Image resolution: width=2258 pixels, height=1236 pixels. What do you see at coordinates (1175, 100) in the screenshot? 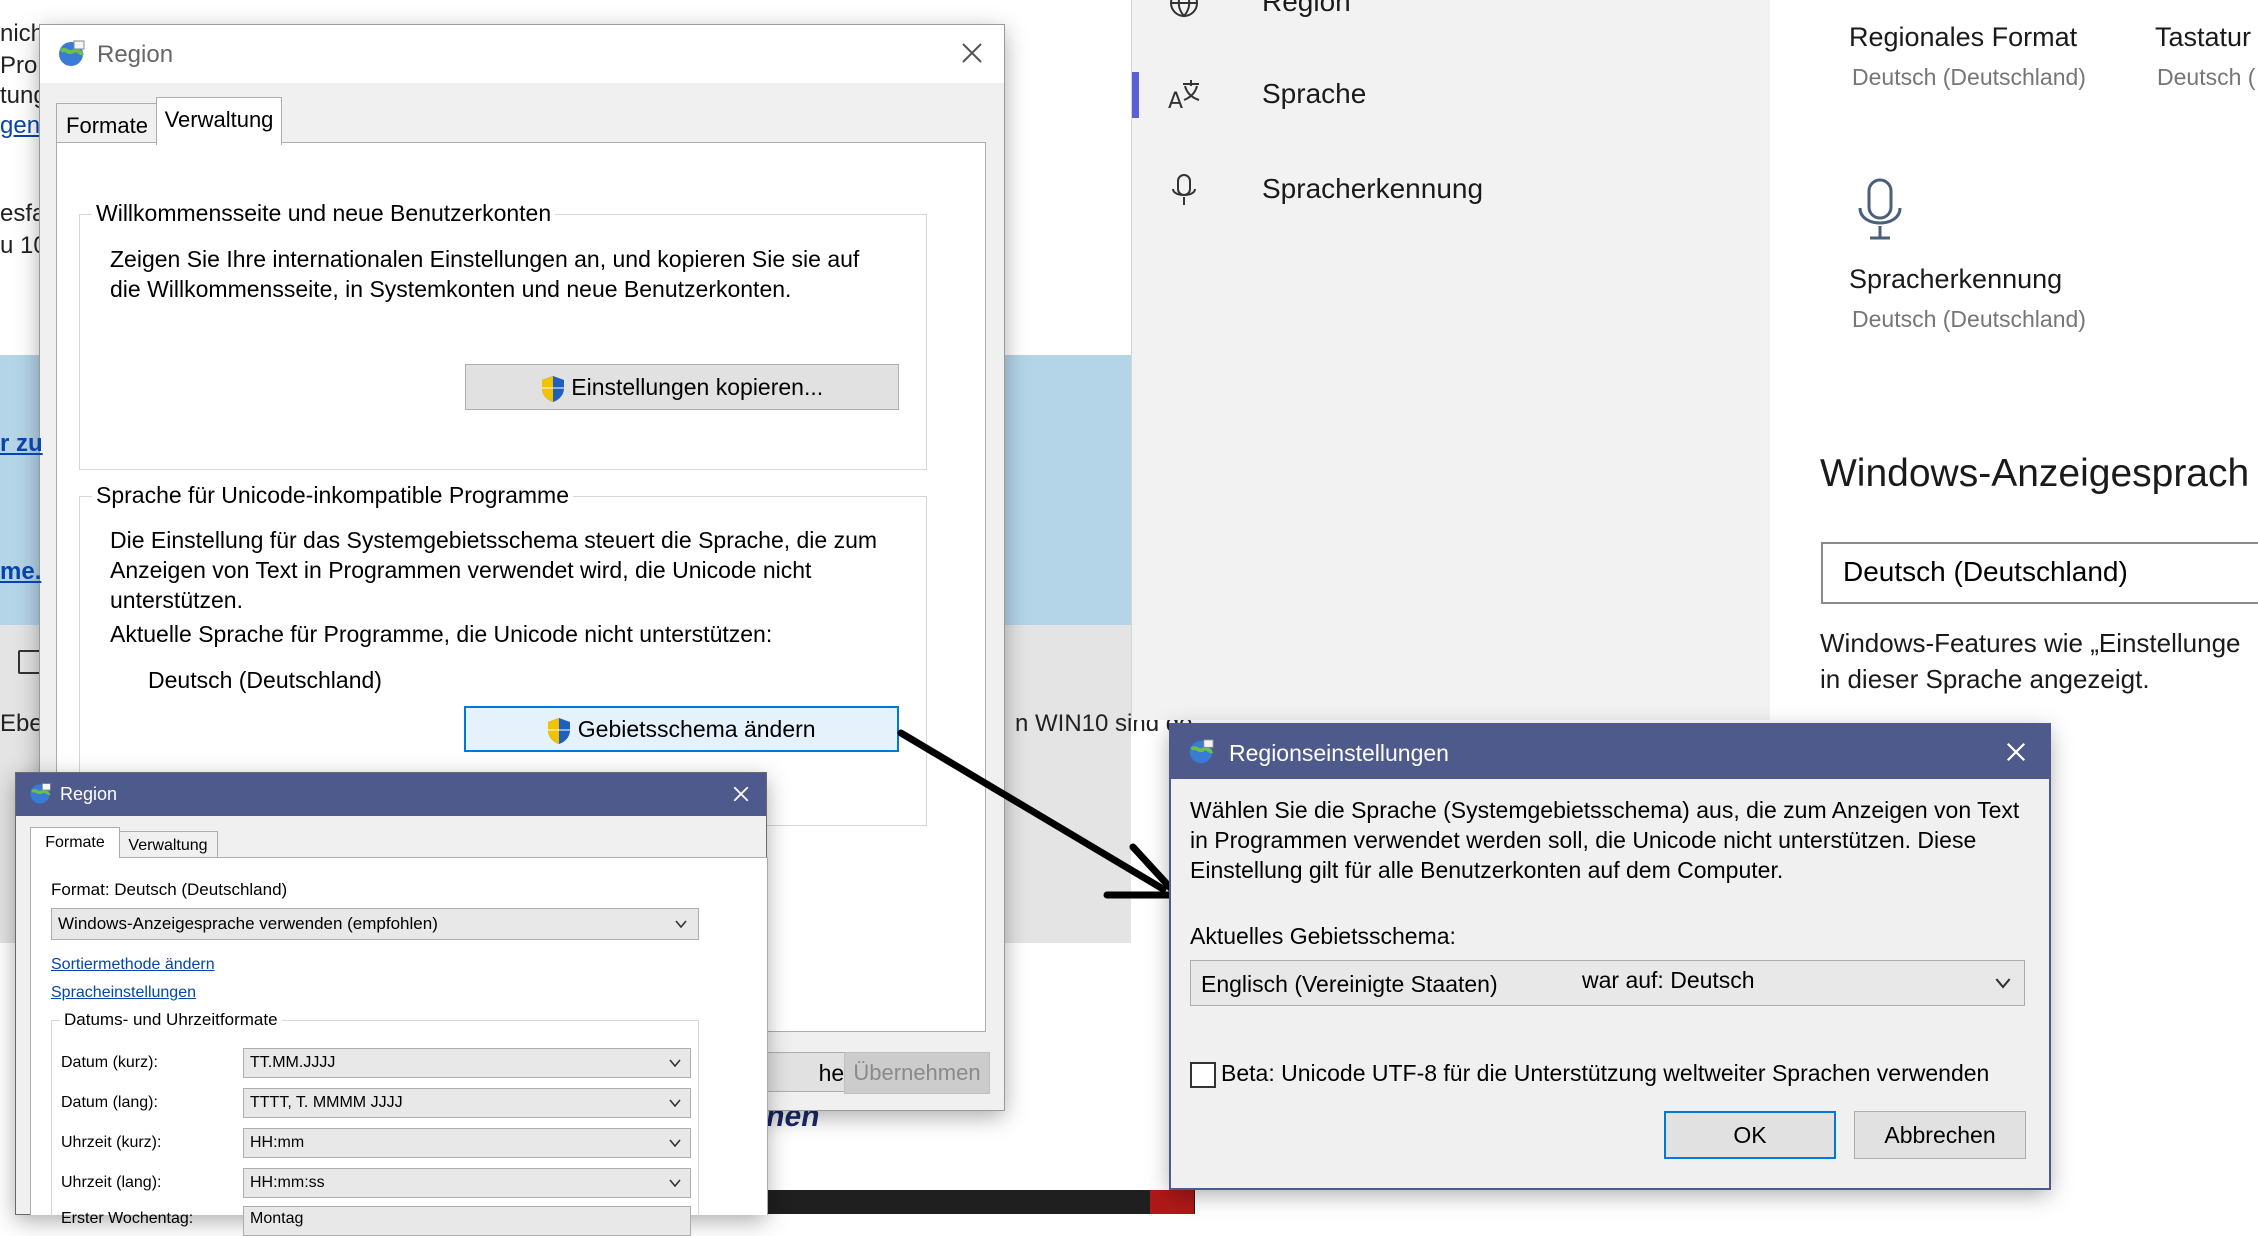
I see `svg-text: A` at bounding box center [1175, 100].